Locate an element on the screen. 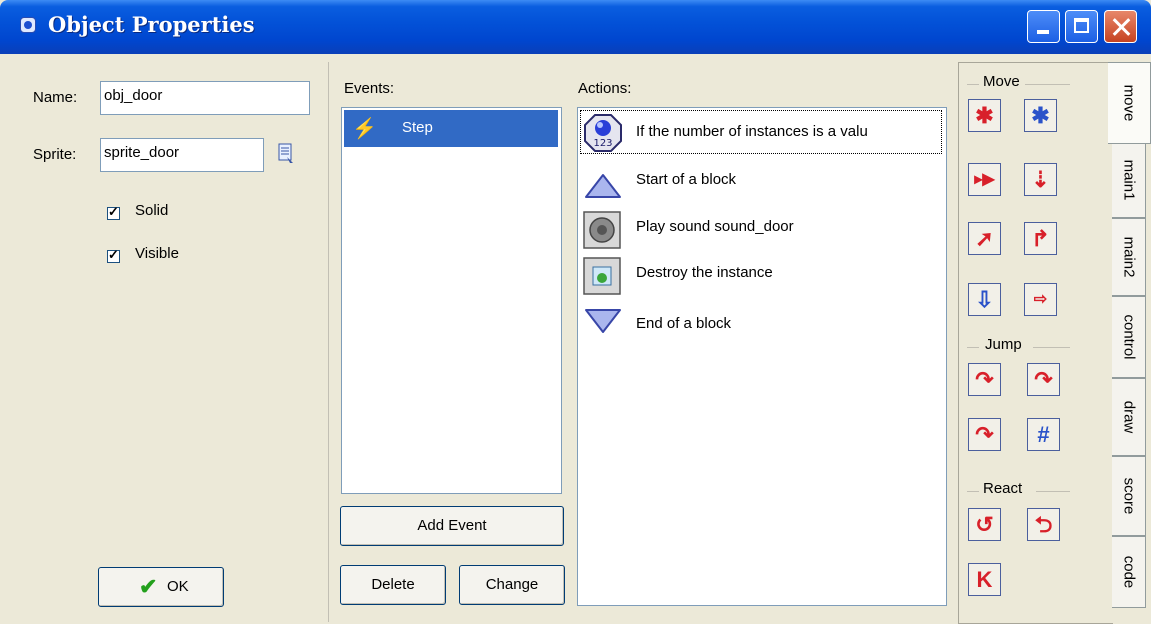 This screenshot has width=1151, height=624. action-label: If the number of instances is a valu is located at coordinates (752, 131).